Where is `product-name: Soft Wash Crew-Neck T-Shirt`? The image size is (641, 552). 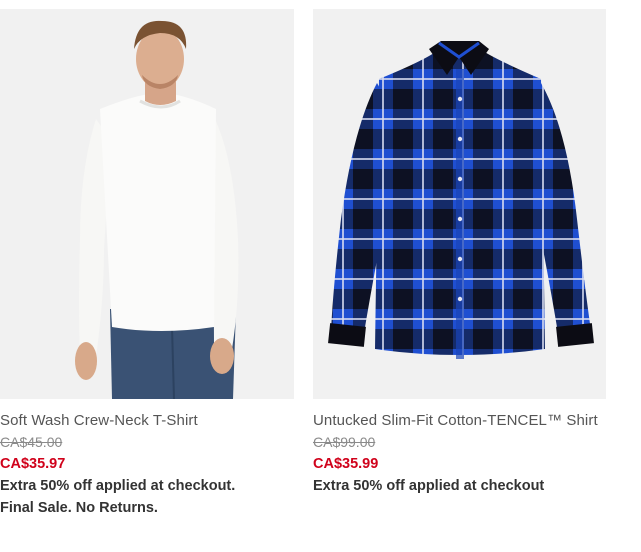
product-name: Soft Wash Crew-Neck T-Shirt is located at coordinates (148, 421).